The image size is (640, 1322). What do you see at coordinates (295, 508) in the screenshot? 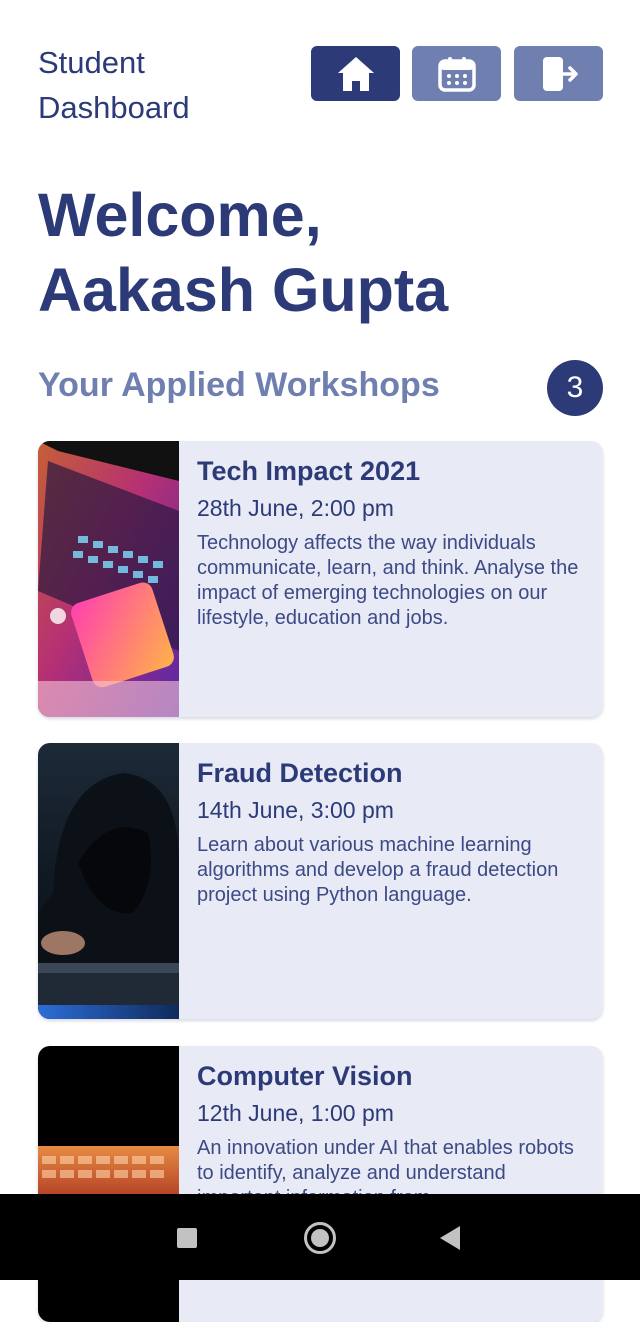
I see `workshop-date: 28th June, 2:00 pm` at bounding box center [295, 508].